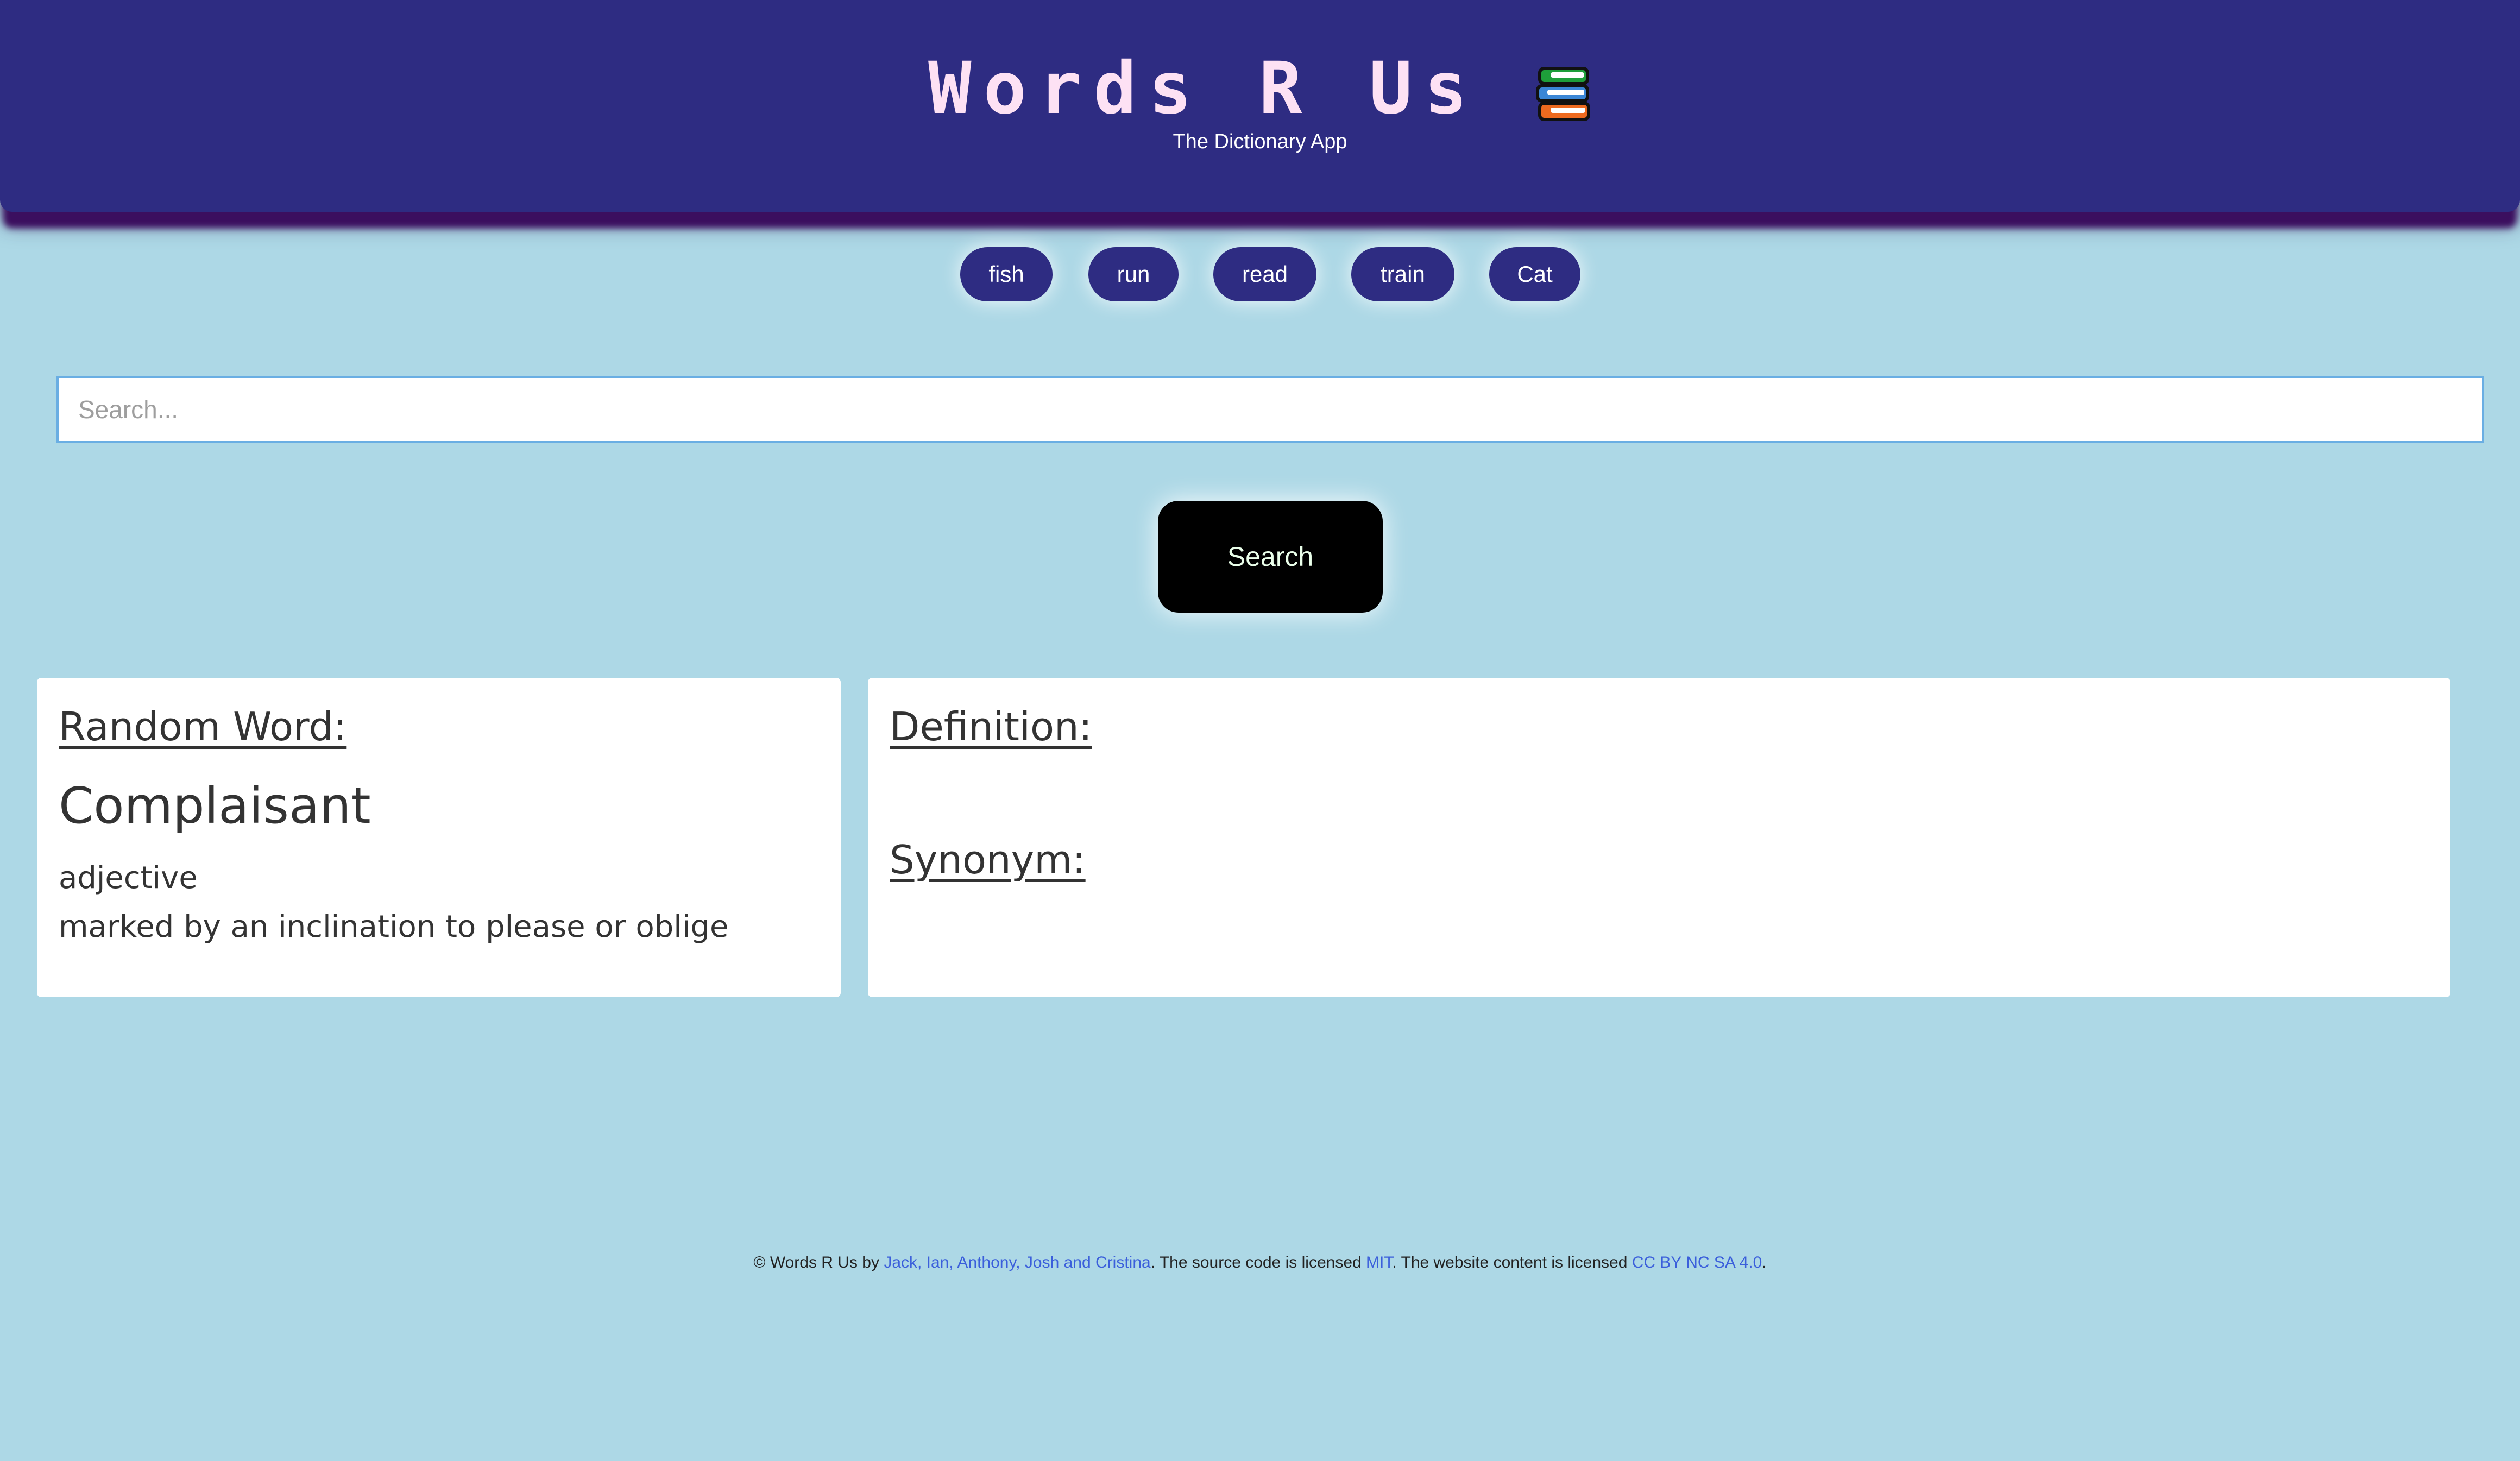  Describe the element at coordinates (1659, 926) in the screenshot. I see `synonym-text` at that location.